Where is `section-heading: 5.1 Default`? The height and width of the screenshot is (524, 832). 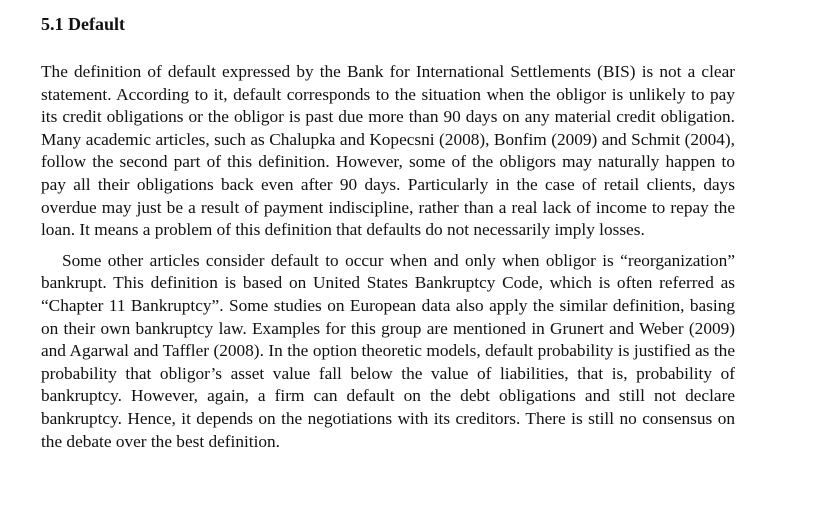 section-heading: 5.1 Default is located at coordinates (83, 24).